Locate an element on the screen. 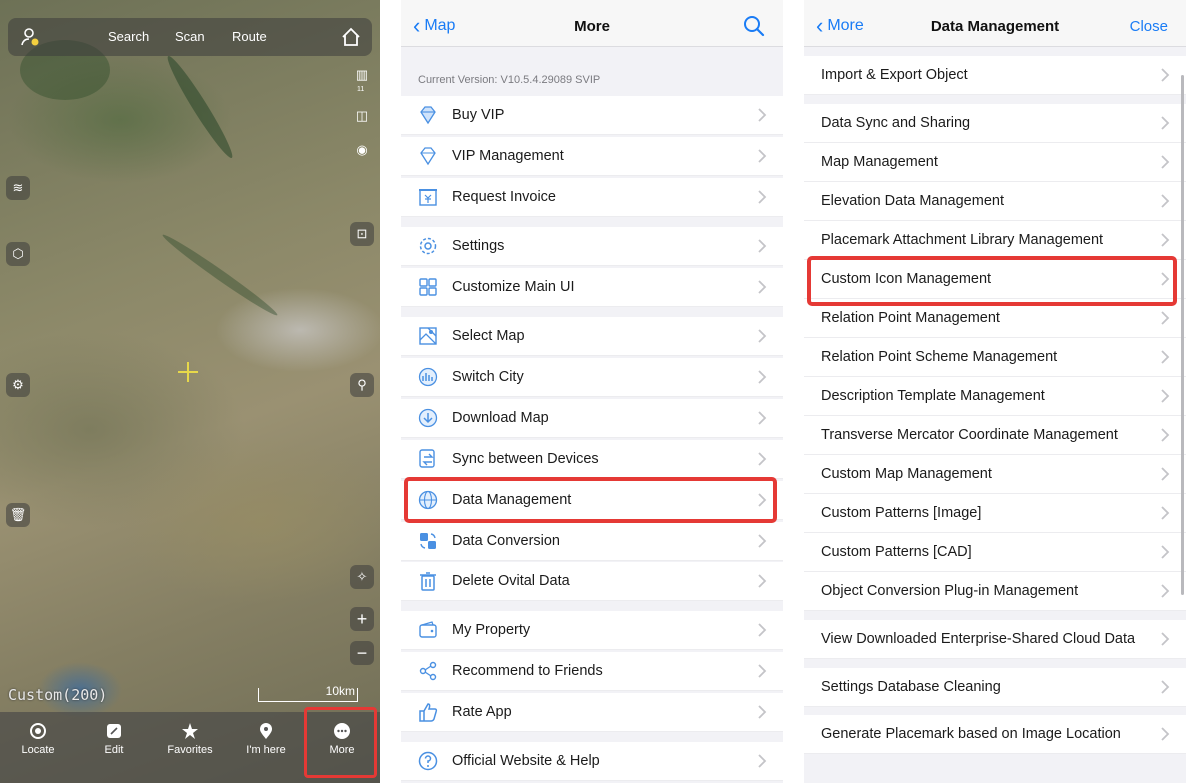 Image resolution: width=1188 pixels, height=783 pixels. data-item-relation-point-scheme-management: Relation Point Scheme Management is located at coordinates (995, 357).